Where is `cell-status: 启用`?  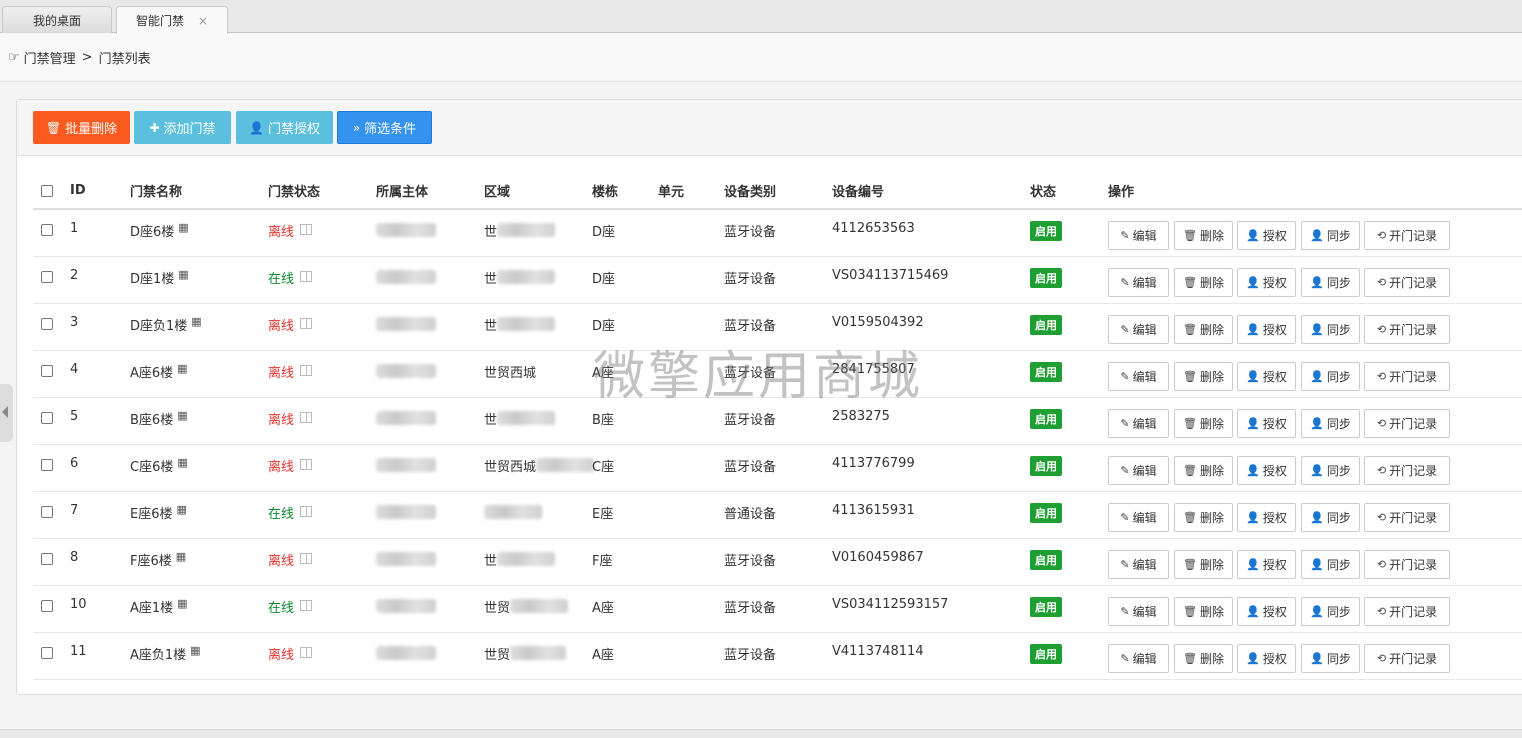
cell-status: 启用 is located at coordinates (1046, 374).